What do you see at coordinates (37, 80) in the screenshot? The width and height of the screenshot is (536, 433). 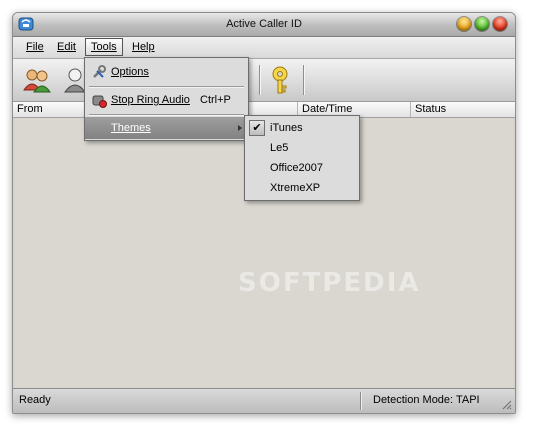 I see `contacts-icon` at bounding box center [37, 80].